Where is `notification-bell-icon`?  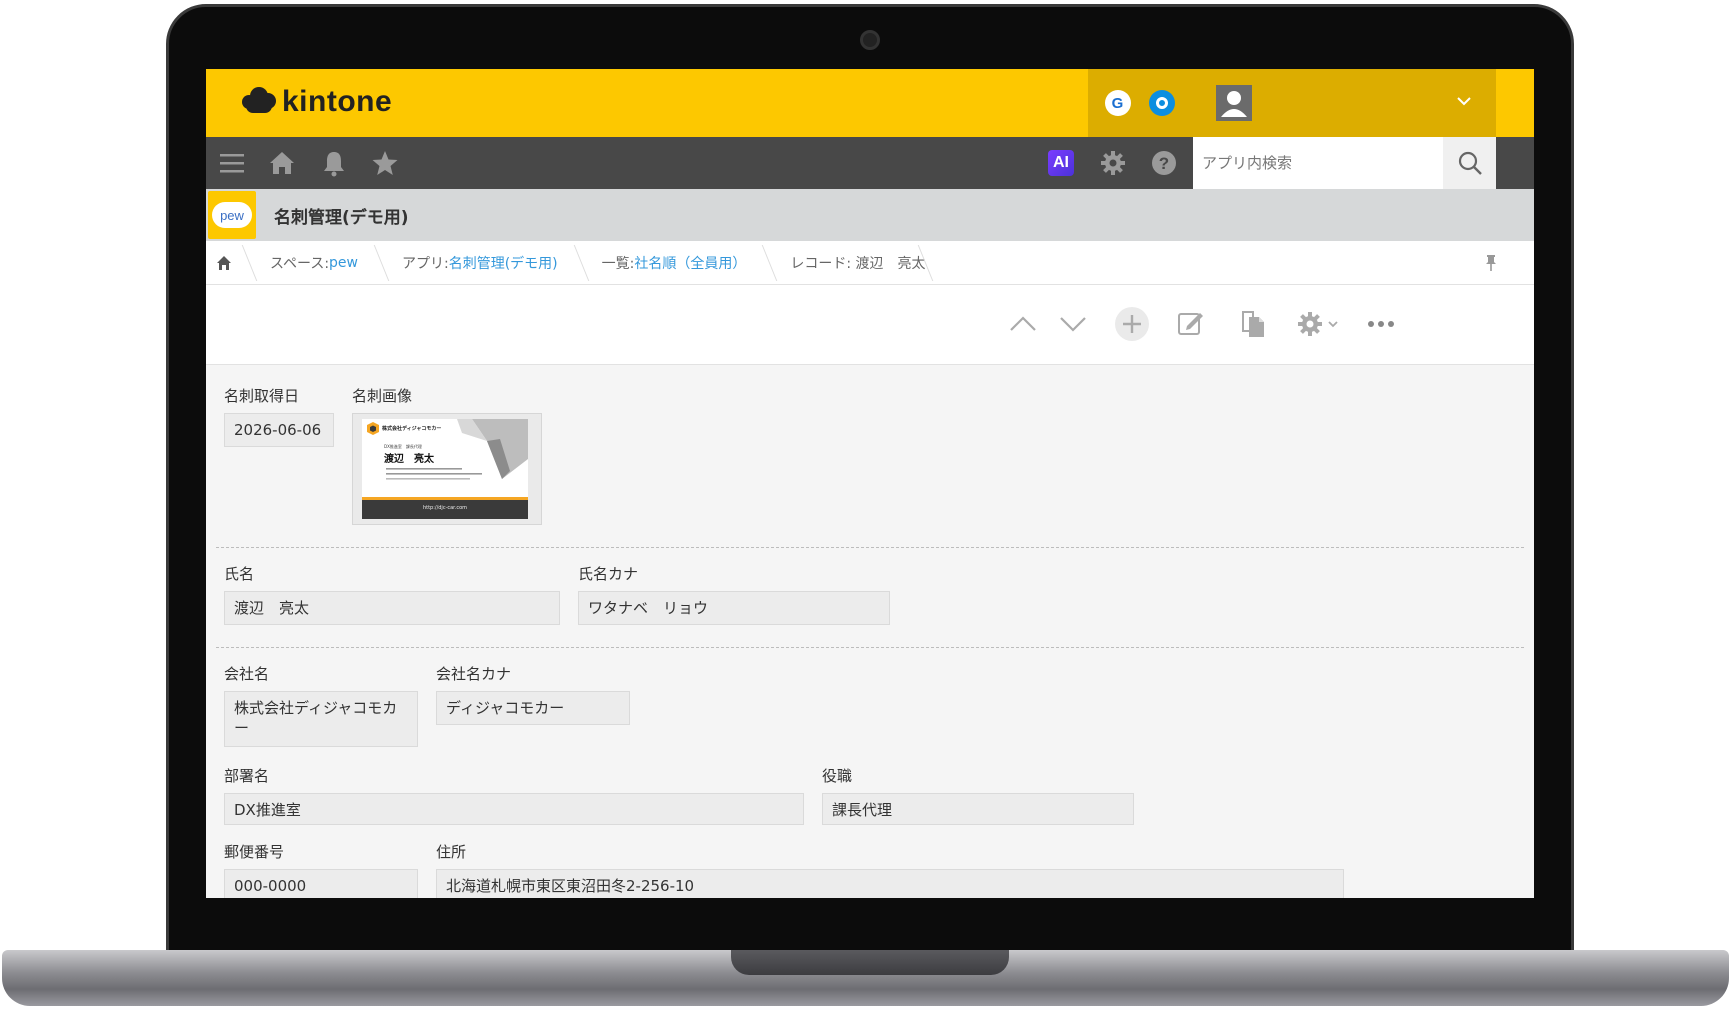 notification-bell-icon is located at coordinates (334, 163).